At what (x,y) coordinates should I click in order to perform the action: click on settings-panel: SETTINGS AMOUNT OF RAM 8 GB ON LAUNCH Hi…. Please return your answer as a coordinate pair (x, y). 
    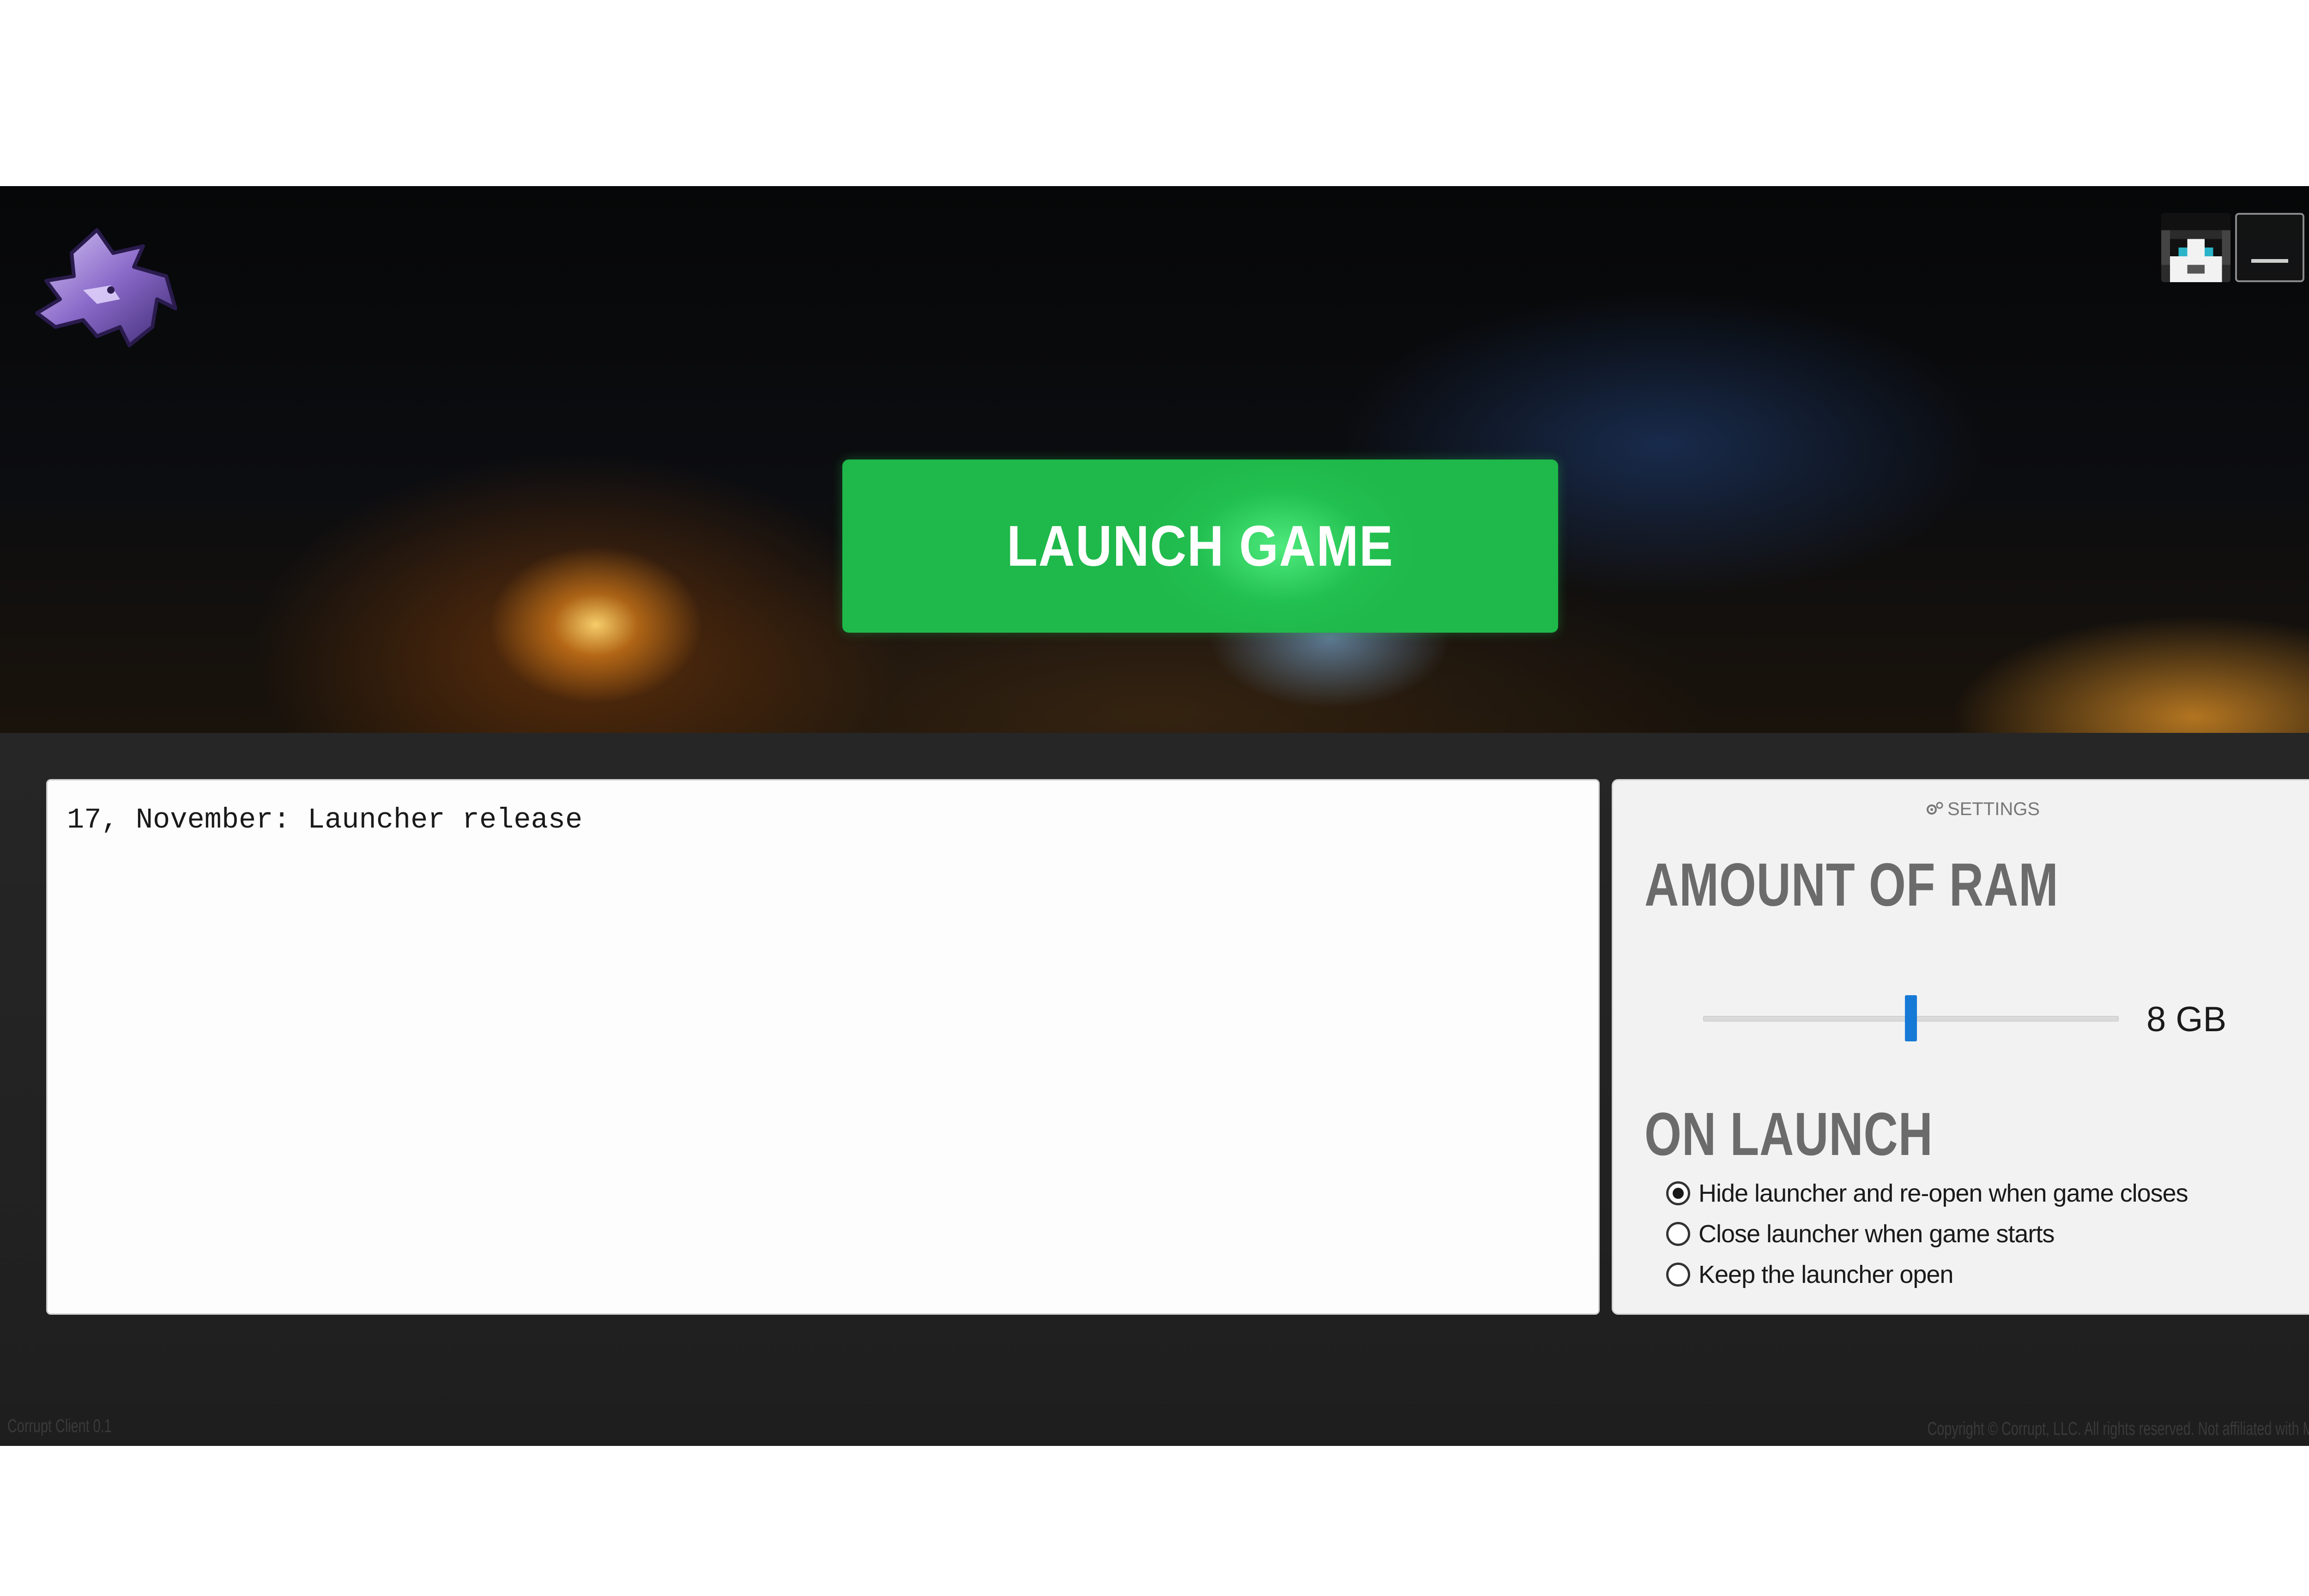
    Looking at the image, I should click on (1960, 1047).